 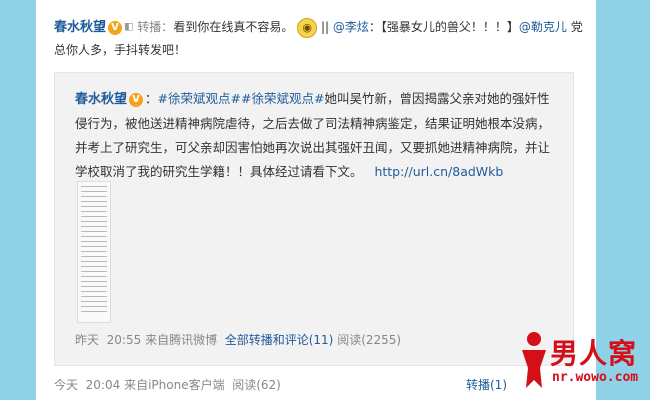 I want to click on attached-image-thumbnail, so click(x=94, y=252).